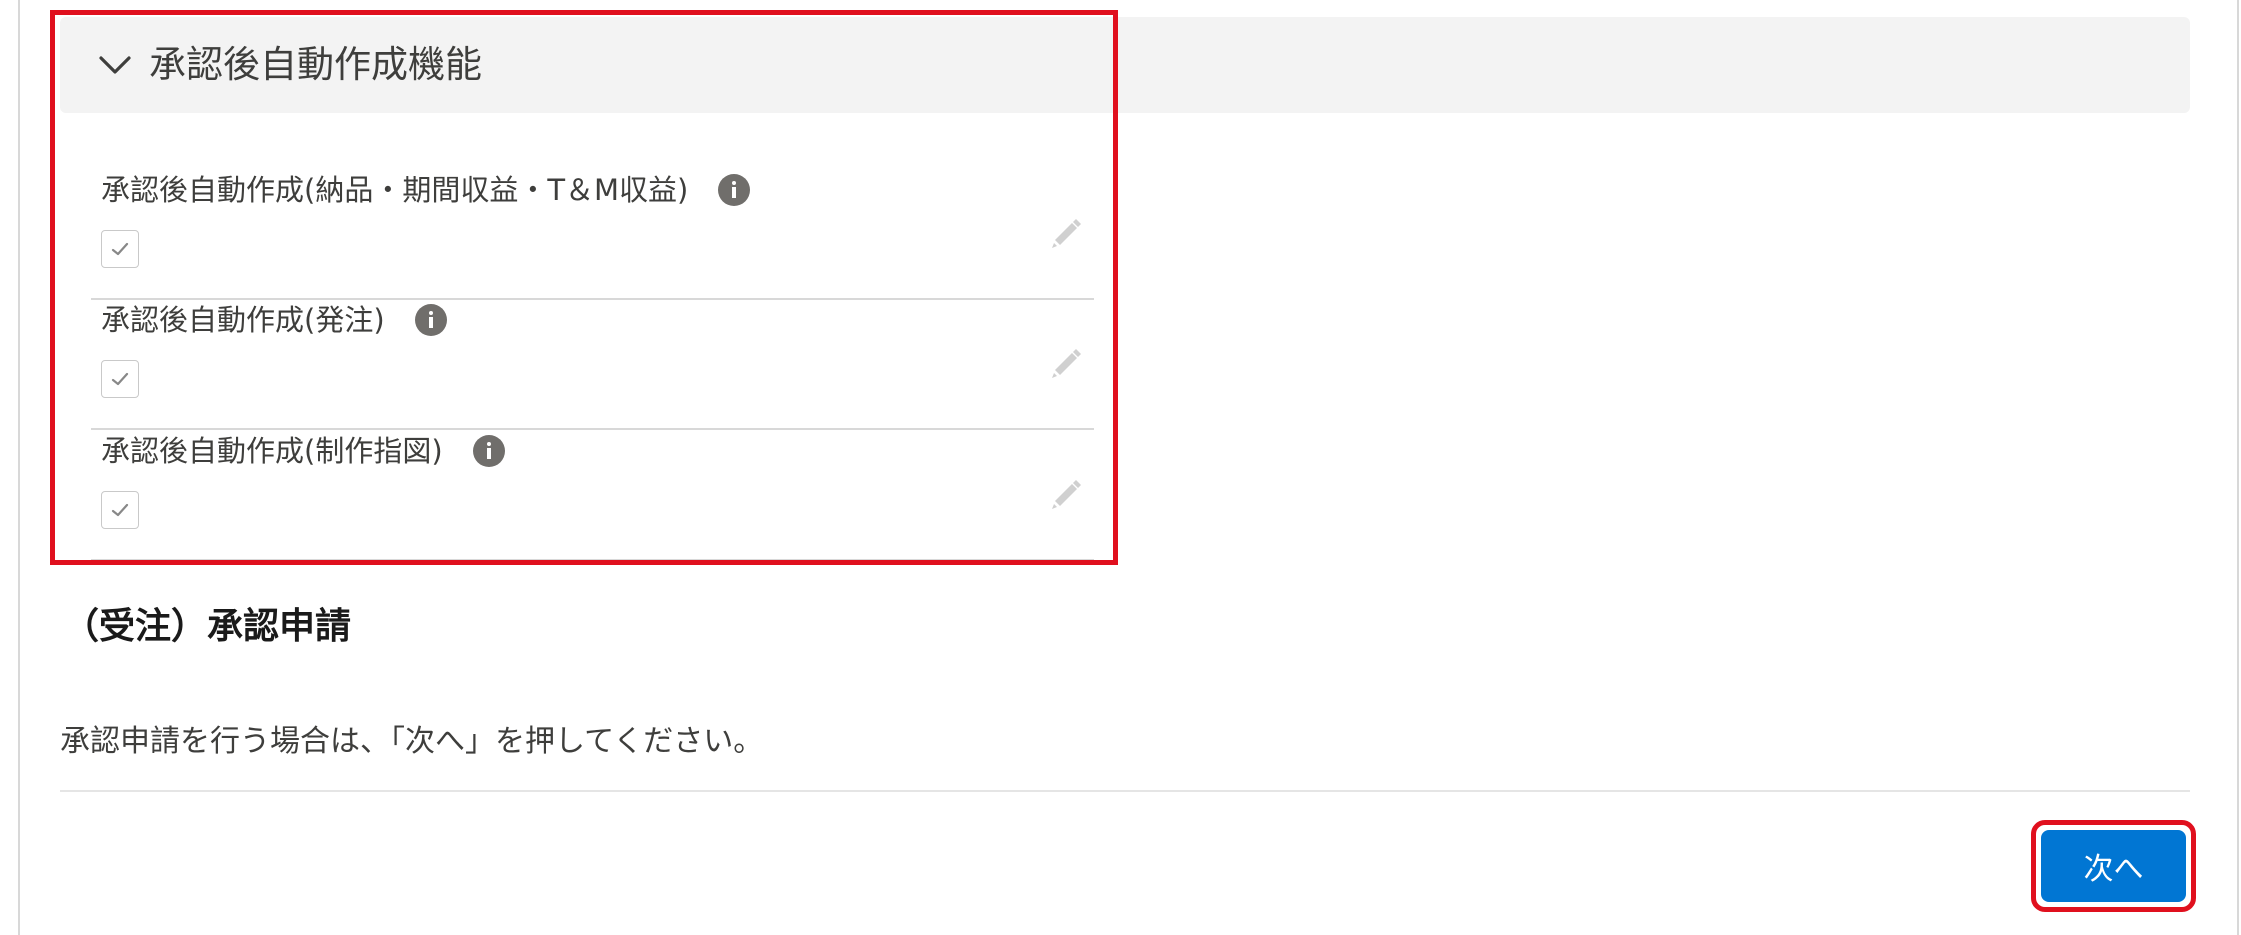 The height and width of the screenshot is (935, 2241). I want to click on next-button: 次へ, so click(2113, 866).